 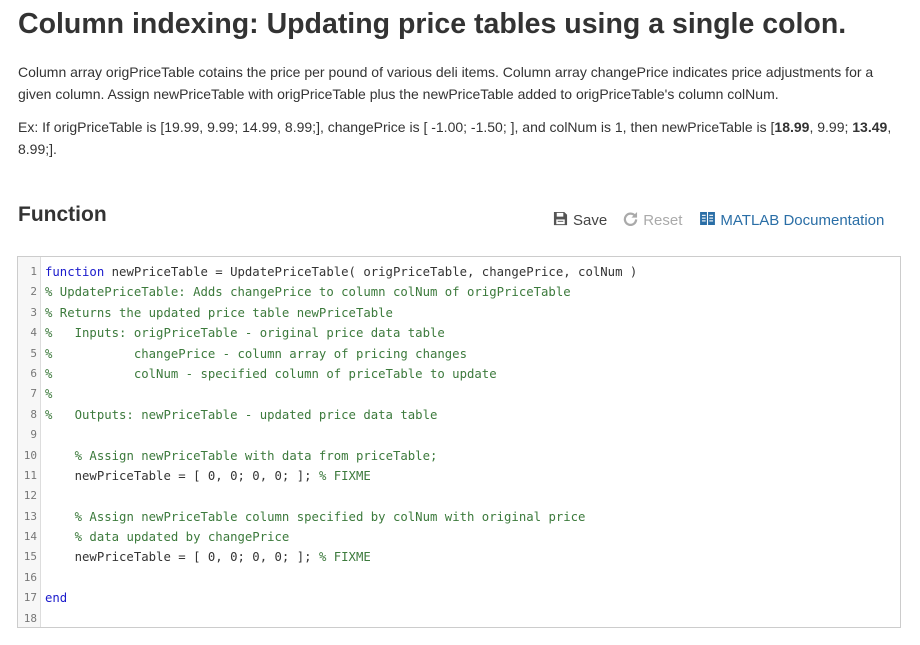 I want to click on line-number: 13, so click(x=30, y=516).